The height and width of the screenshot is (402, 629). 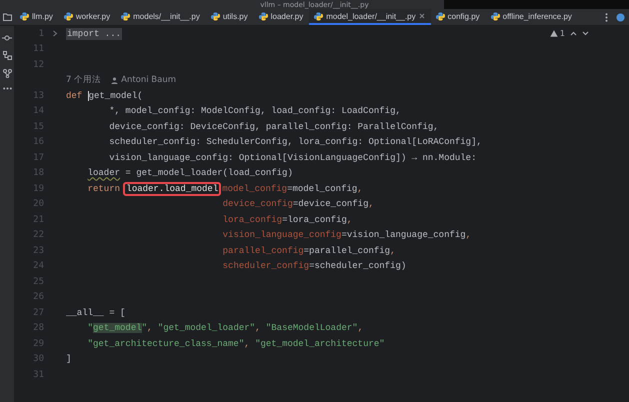 What do you see at coordinates (104, 96) in the screenshot?
I see `code-line: def get_model(` at bounding box center [104, 96].